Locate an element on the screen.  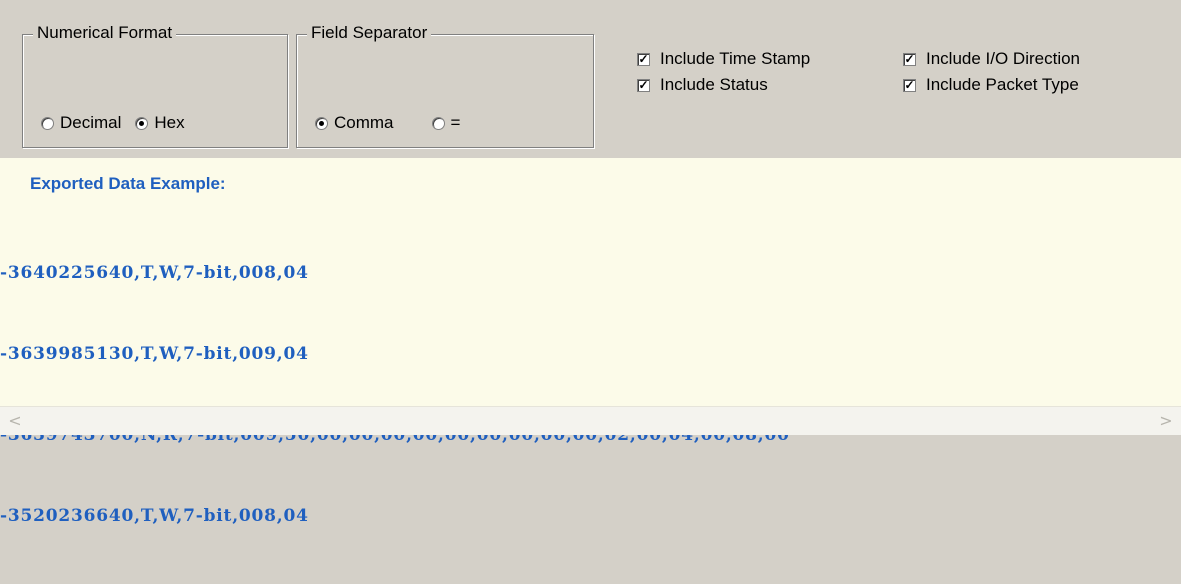
data-line: -3639985130,T,W,7-bit,009,04 is located at coordinates (154, 354).